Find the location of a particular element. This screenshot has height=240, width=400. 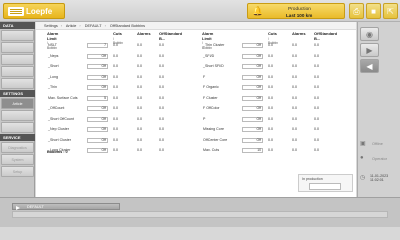

in-production-field is located at coordinates (325, 186).